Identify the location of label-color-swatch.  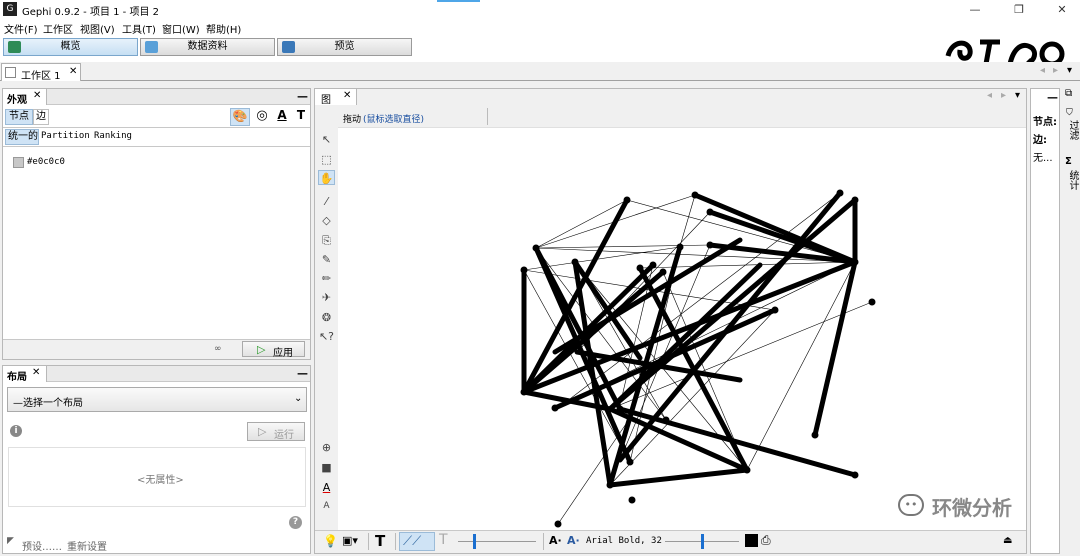
(751, 540).